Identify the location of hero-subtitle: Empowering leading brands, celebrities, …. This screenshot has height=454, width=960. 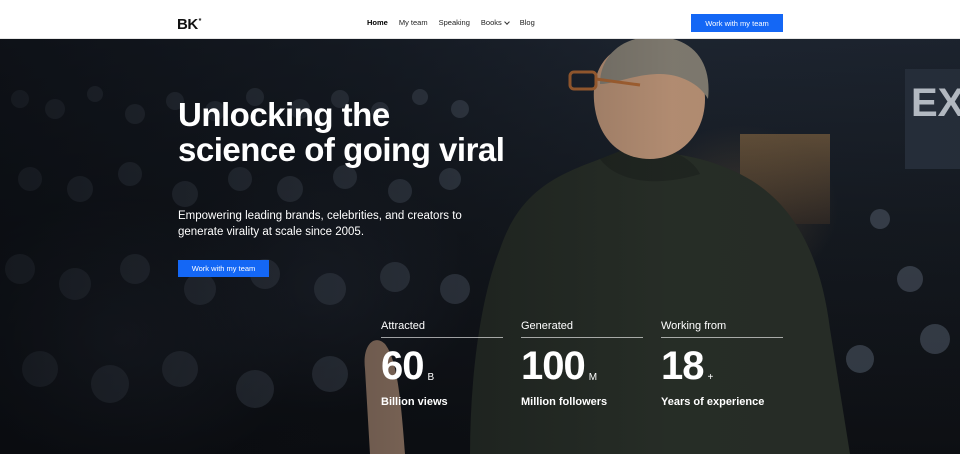
(320, 224).